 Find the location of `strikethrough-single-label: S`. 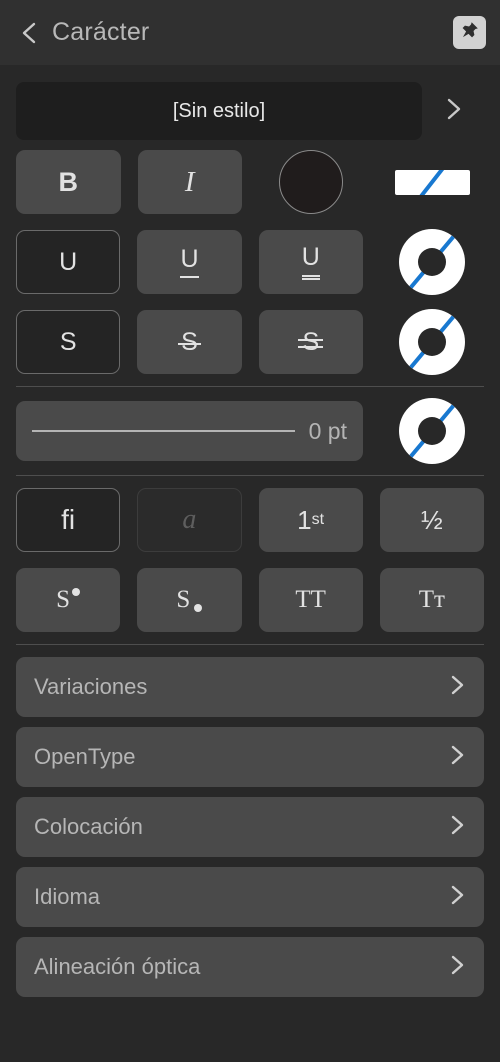

strikethrough-single-label: S is located at coordinates (189, 341).